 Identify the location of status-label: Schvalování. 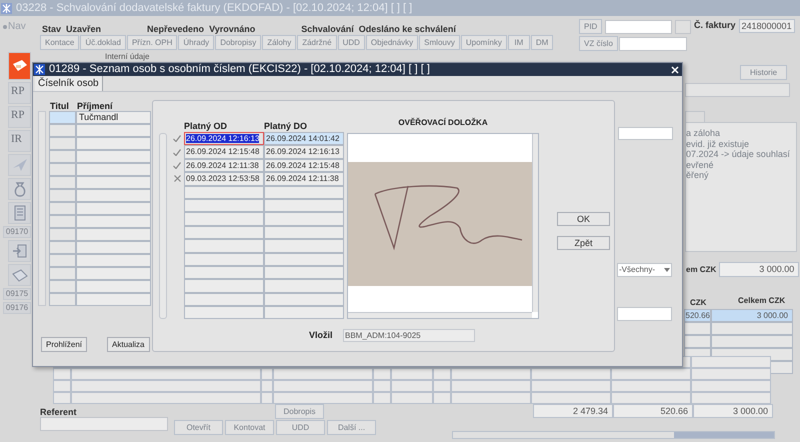
(327, 29).